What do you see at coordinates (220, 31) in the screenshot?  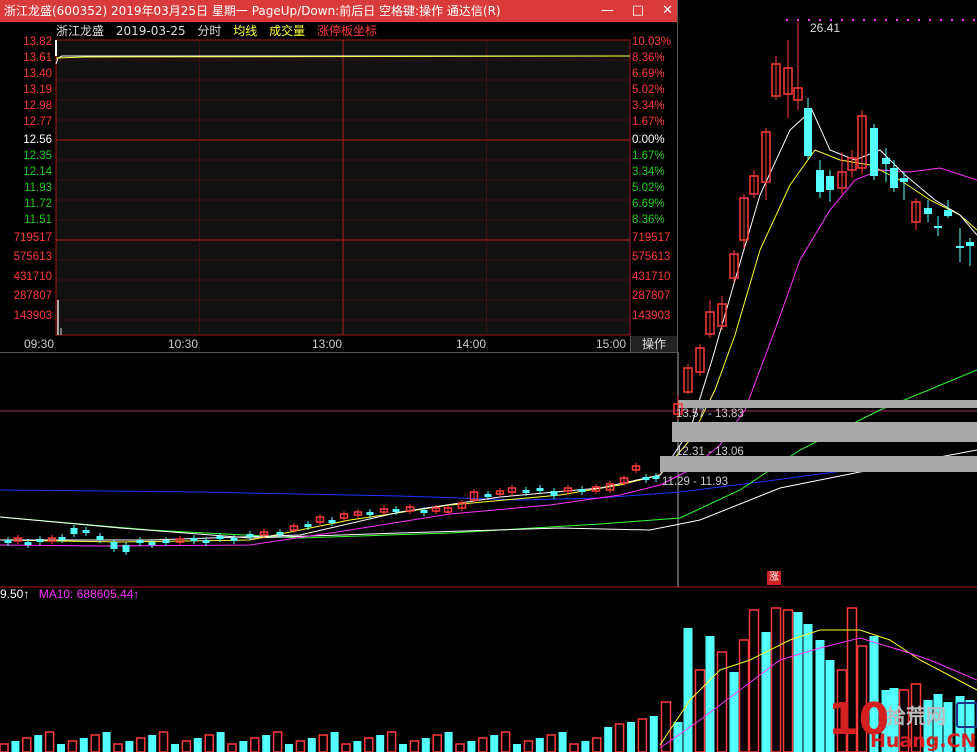 I see `popup-infobar: 浙江龙盛 2019-03-25 分时 均线 成交量 涨停板坐标` at bounding box center [220, 31].